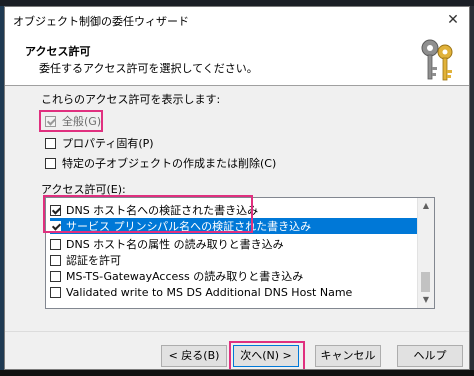 The width and height of the screenshot is (474, 376). What do you see at coordinates (175, 244) in the screenshot?
I see `permission-label: DNS ホスト名の属性 の読み取りと書き込み` at bounding box center [175, 244].